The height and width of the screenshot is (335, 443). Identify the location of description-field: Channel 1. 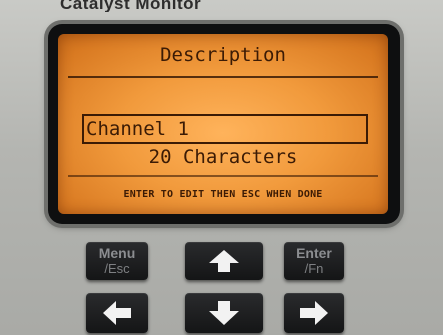
(225, 129).